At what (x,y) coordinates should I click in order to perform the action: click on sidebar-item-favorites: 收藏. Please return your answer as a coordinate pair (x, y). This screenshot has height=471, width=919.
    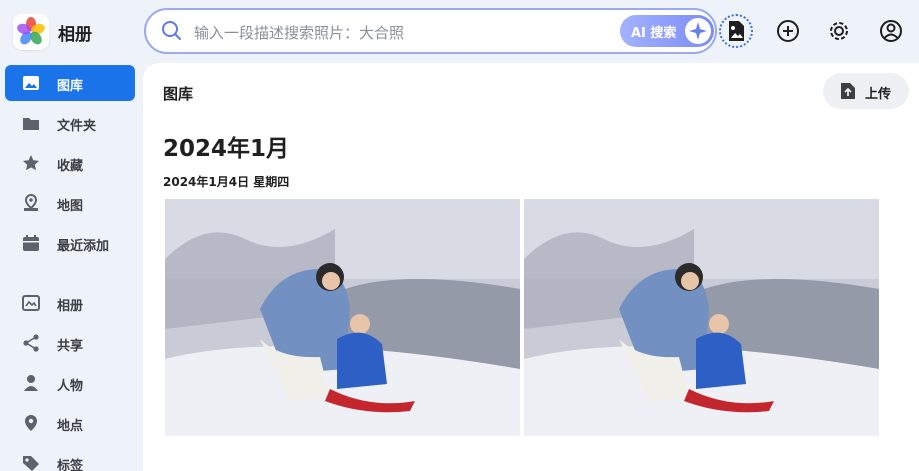
    Looking at the image, I should click on (70, 163).